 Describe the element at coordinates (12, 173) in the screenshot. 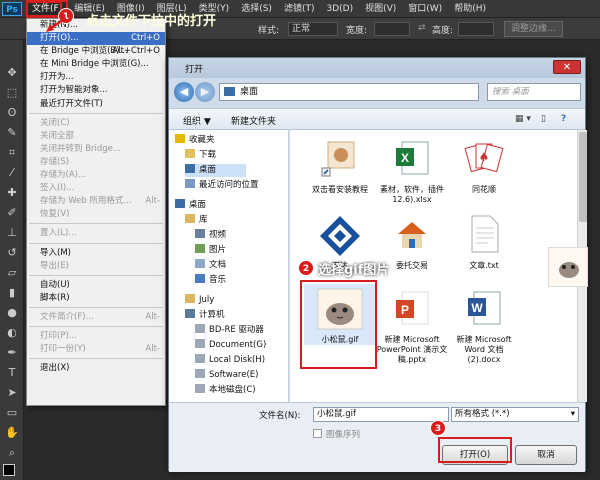

I see `eyedropper-tool-icon: ⁄` at that location.